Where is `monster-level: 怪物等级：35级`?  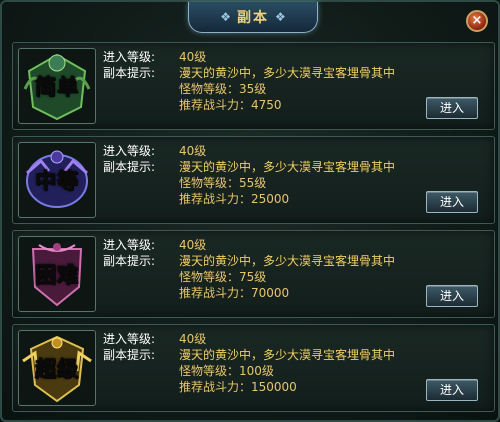 monster-level: 怪物等级：35级 is located at coordinates (223, 89).